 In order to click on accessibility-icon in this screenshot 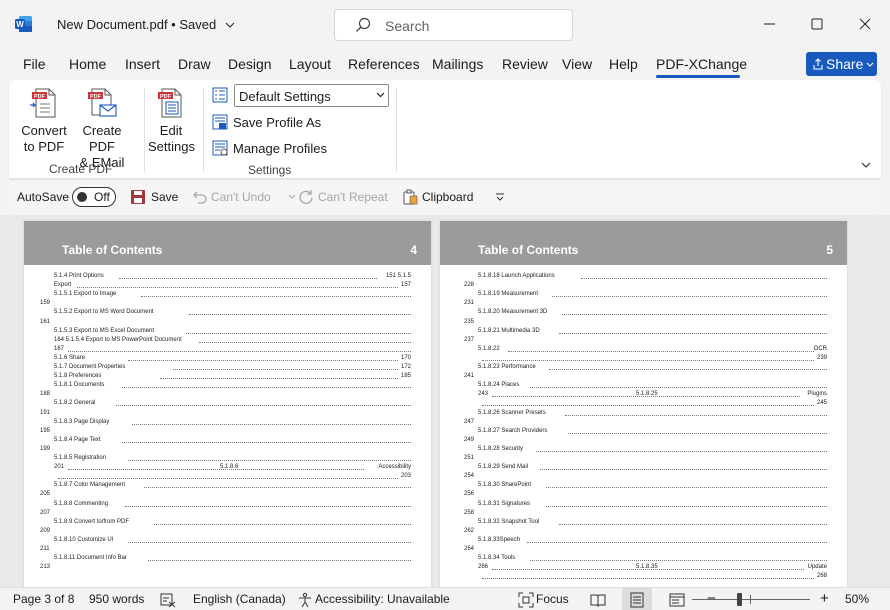, I will do `click(305, 600)`.